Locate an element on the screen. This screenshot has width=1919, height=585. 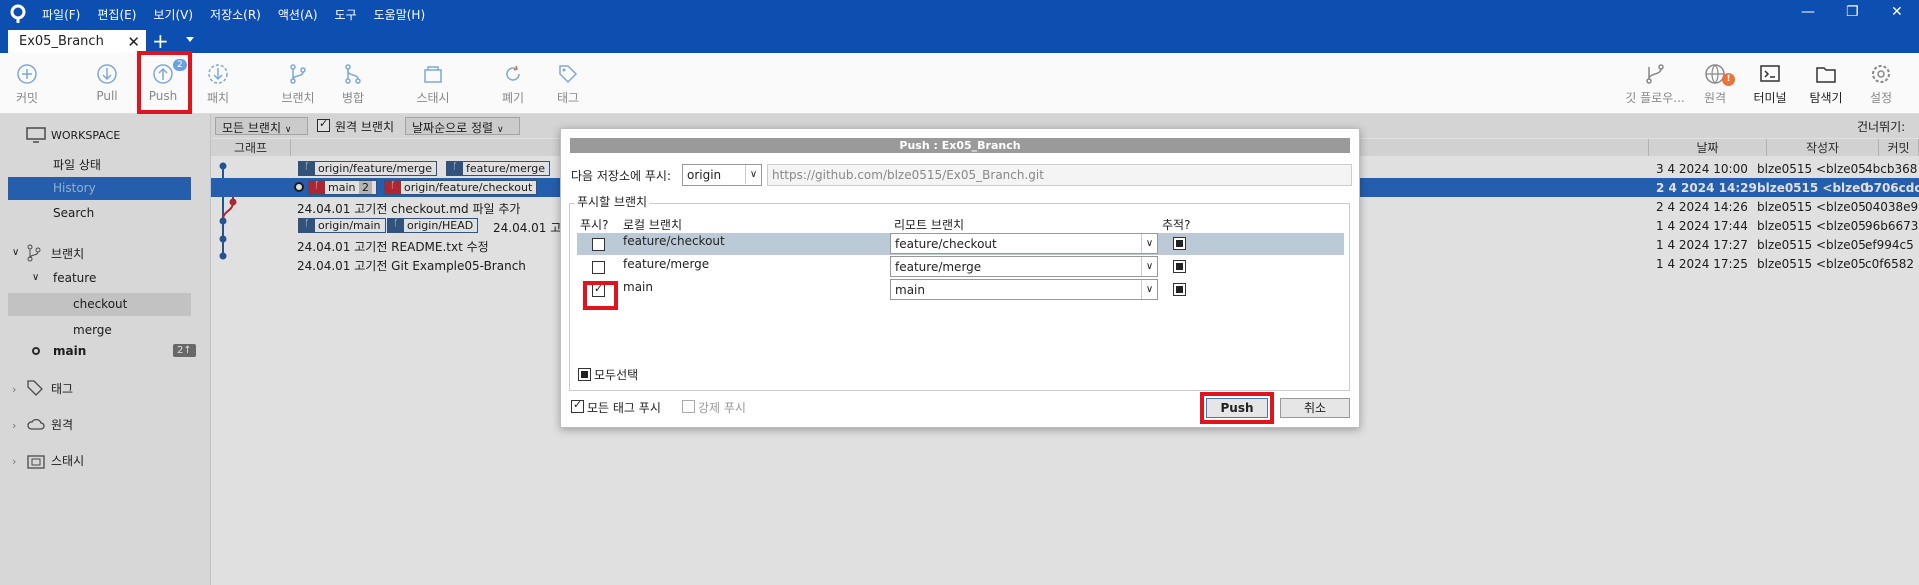
cancel-button: 취소 is located at coordinates (1315, 408).